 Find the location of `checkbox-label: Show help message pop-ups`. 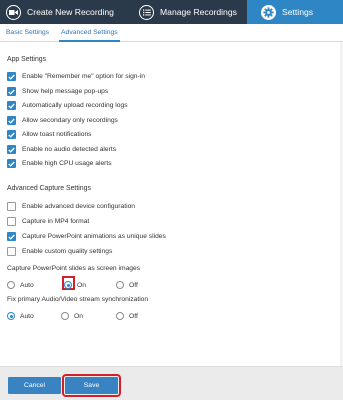

checkbox-label: Show help message pop-ups is located at coordinates (65, 91).